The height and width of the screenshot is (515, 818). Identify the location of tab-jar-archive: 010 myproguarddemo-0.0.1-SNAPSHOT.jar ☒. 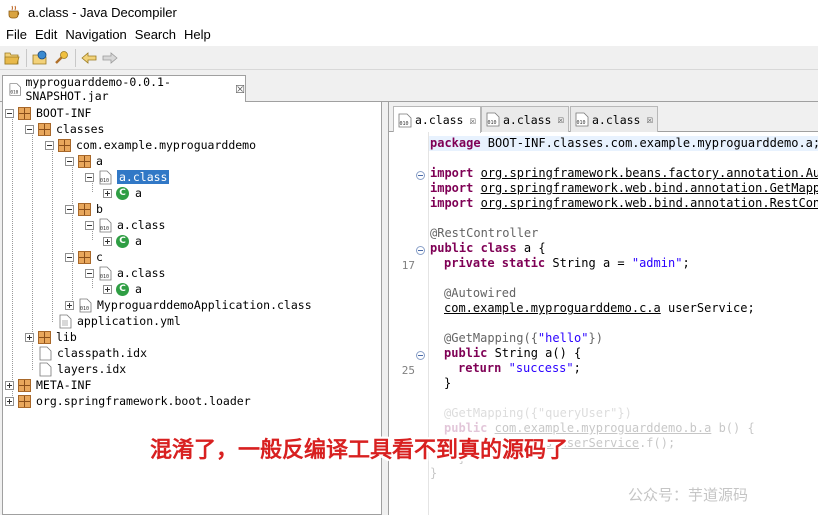
(124, 89).